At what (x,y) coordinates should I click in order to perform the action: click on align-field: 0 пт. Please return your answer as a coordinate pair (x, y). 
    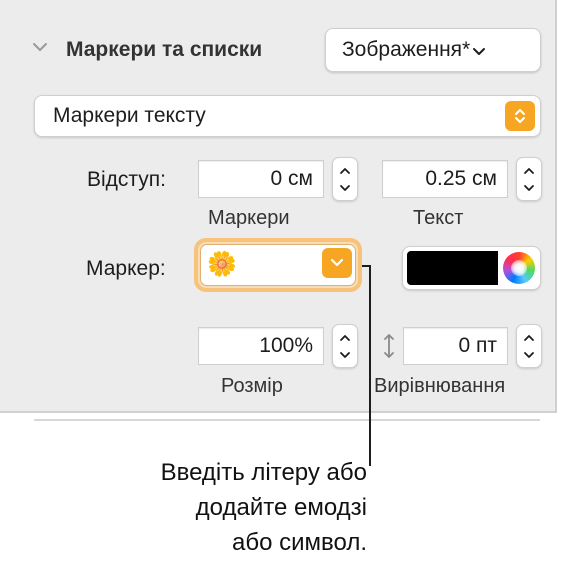
    Looking at the image, I should click on (455, 346).